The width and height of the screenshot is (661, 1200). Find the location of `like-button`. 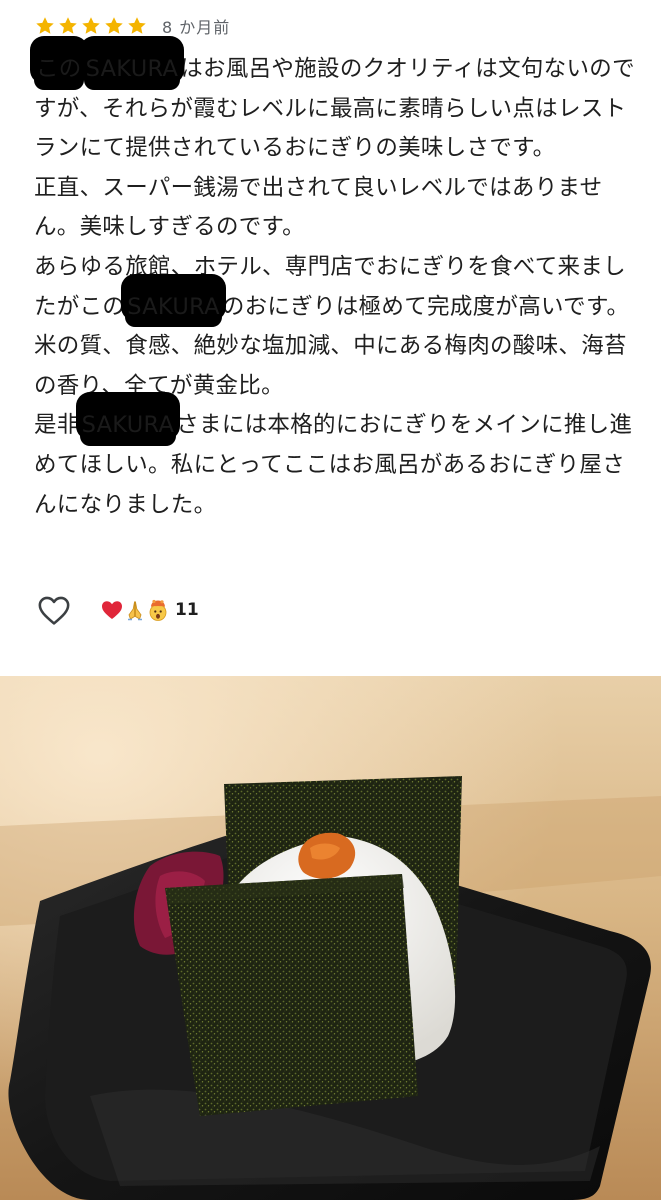

like-button is located at coordinates (54, 610).